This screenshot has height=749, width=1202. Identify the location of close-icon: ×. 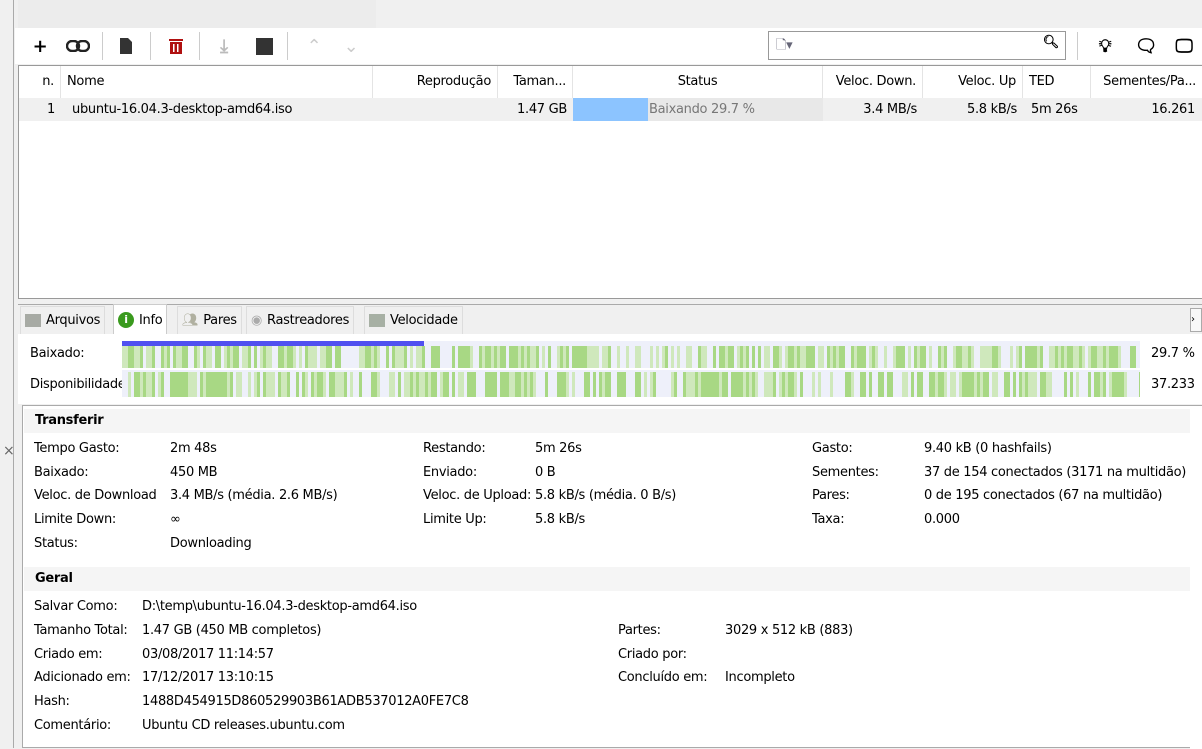
(9, 451).